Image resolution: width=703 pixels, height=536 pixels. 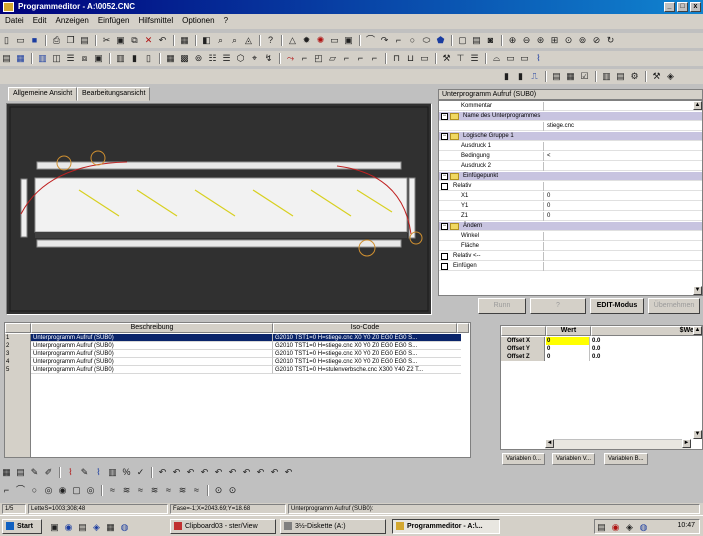 I want to click on column-icon: ▥, so click(x=42, y=58).